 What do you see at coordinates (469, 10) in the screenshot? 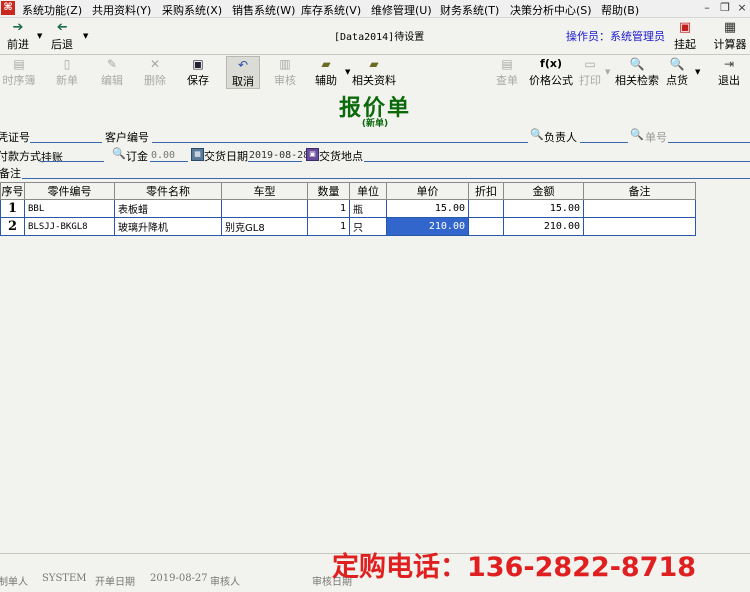
I see `menu-finance: 财务系统(T)` at bounding box center [469, 10].